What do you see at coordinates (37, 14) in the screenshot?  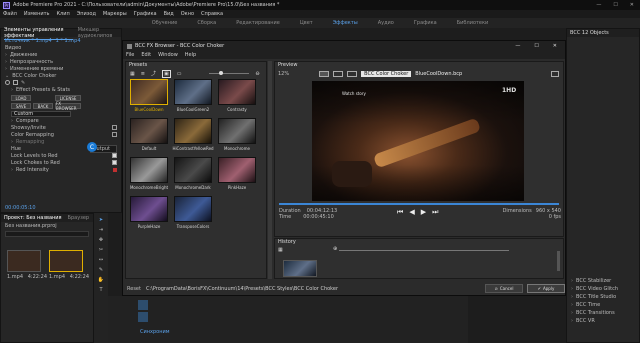 I see `menu-edit: Изменить` at bounding box center [37, 14].